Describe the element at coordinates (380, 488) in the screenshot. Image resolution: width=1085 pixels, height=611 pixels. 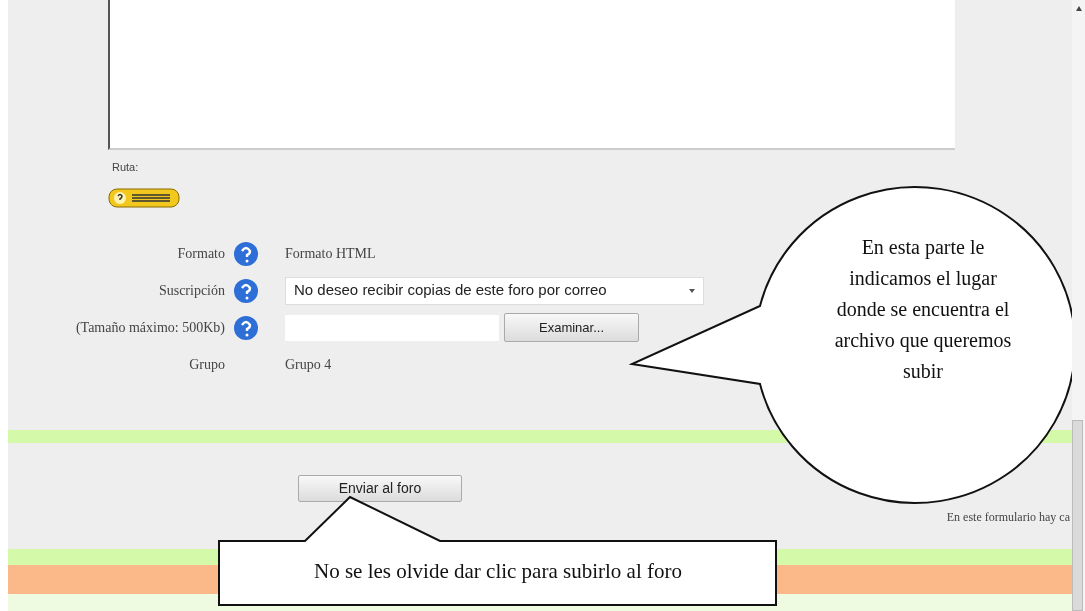
I see `submit-button: Enviar al foro` at that location.